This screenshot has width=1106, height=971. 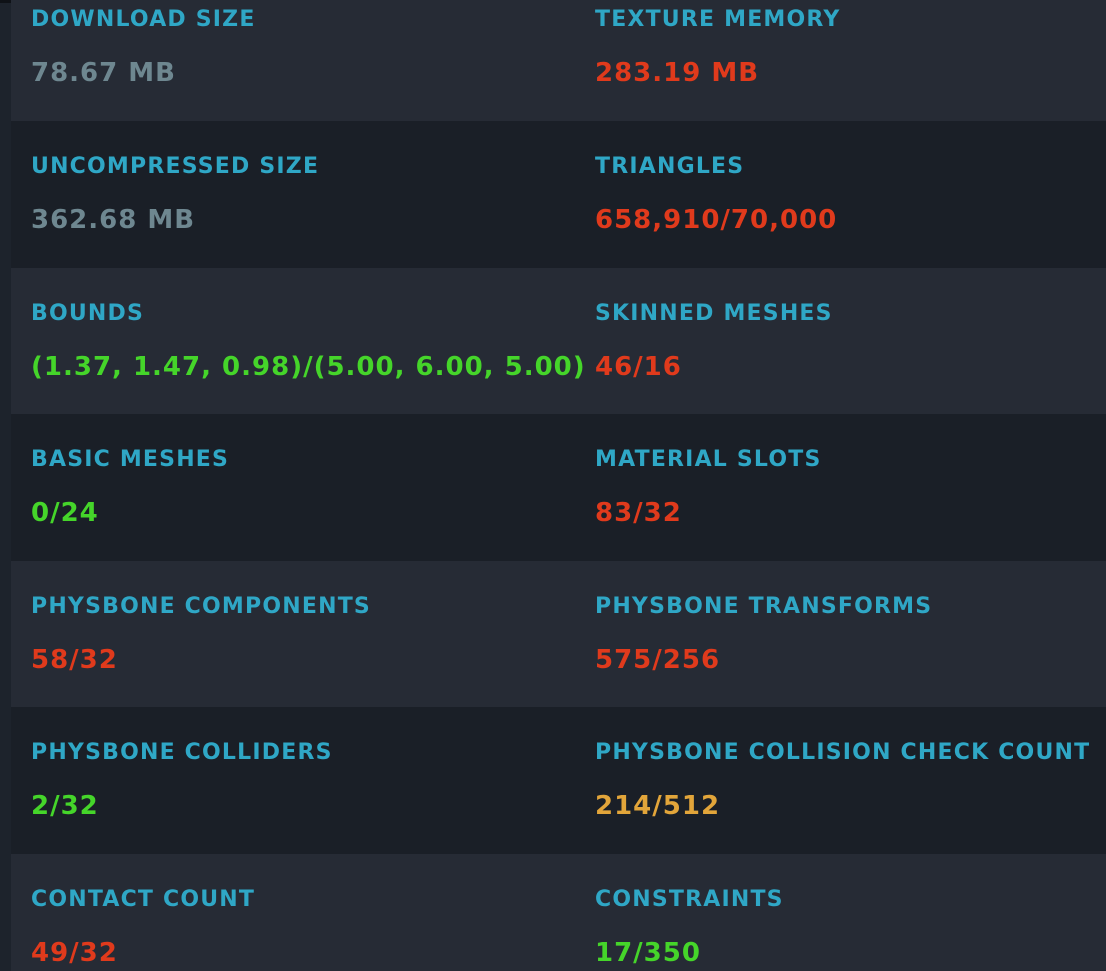 What do you see at coordinates (143, 47) in the screenshot?
I see `stat-download-size: DOWNLOAD SIZE 78.67 MB` at bounding box center [143, 47].